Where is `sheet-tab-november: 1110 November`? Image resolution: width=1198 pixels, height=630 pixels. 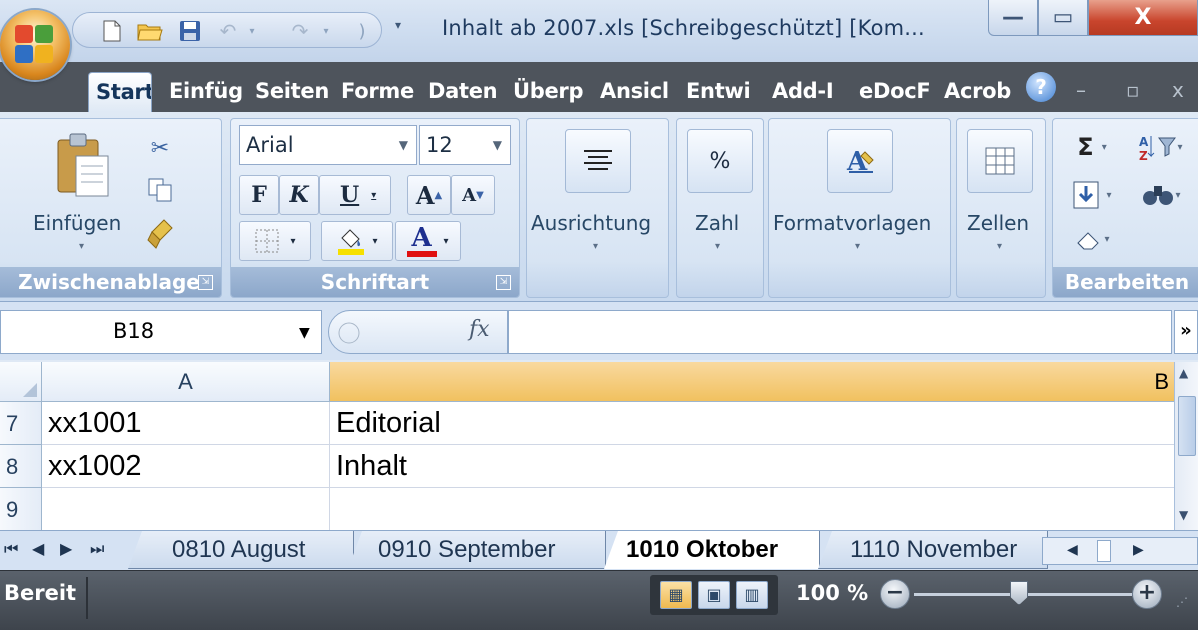
sheet-tab-november: 1110 November is located at coordinates (933, 550).